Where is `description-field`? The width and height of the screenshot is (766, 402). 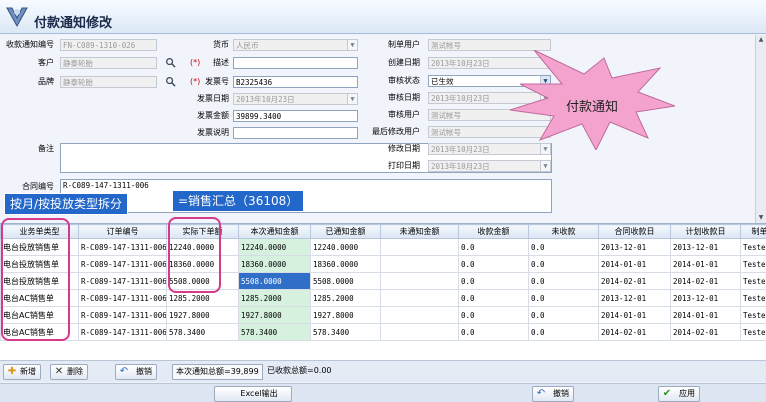 description-field is located at coordinates (295, 63).